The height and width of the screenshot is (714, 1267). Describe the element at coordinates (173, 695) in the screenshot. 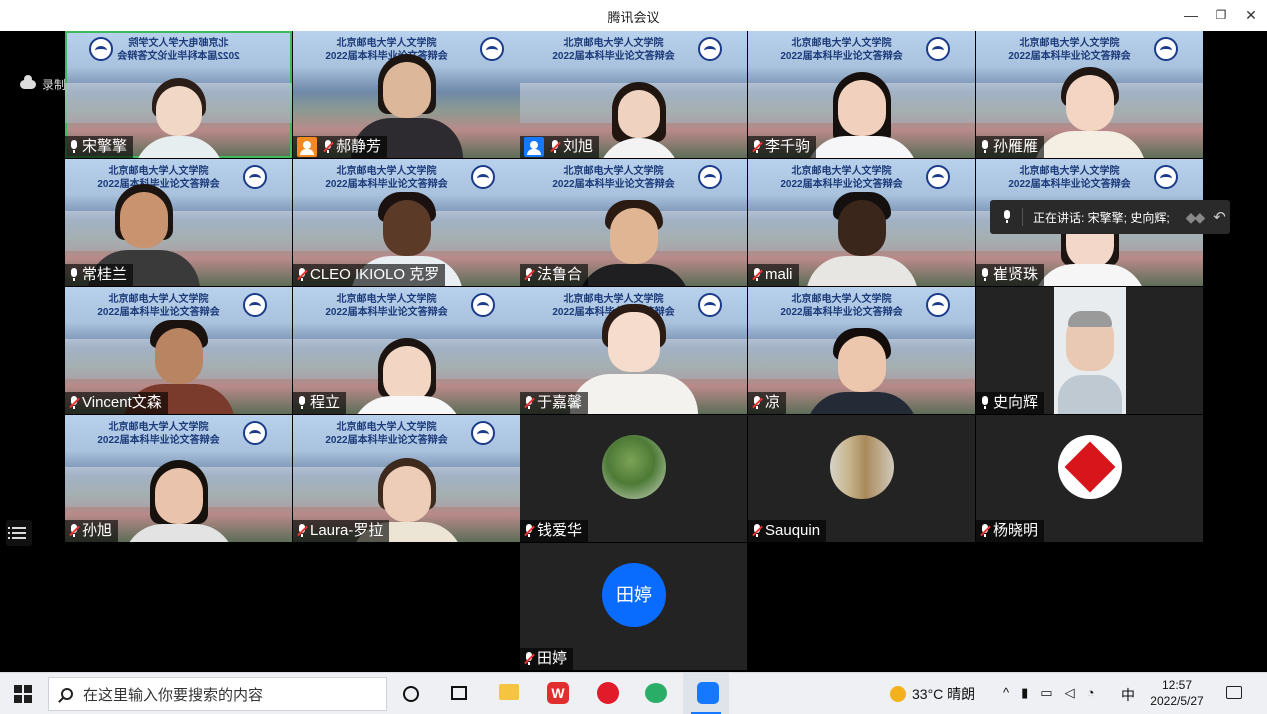

I see `search-placeholder: 在这里输入你要搜索的内容` at that location.